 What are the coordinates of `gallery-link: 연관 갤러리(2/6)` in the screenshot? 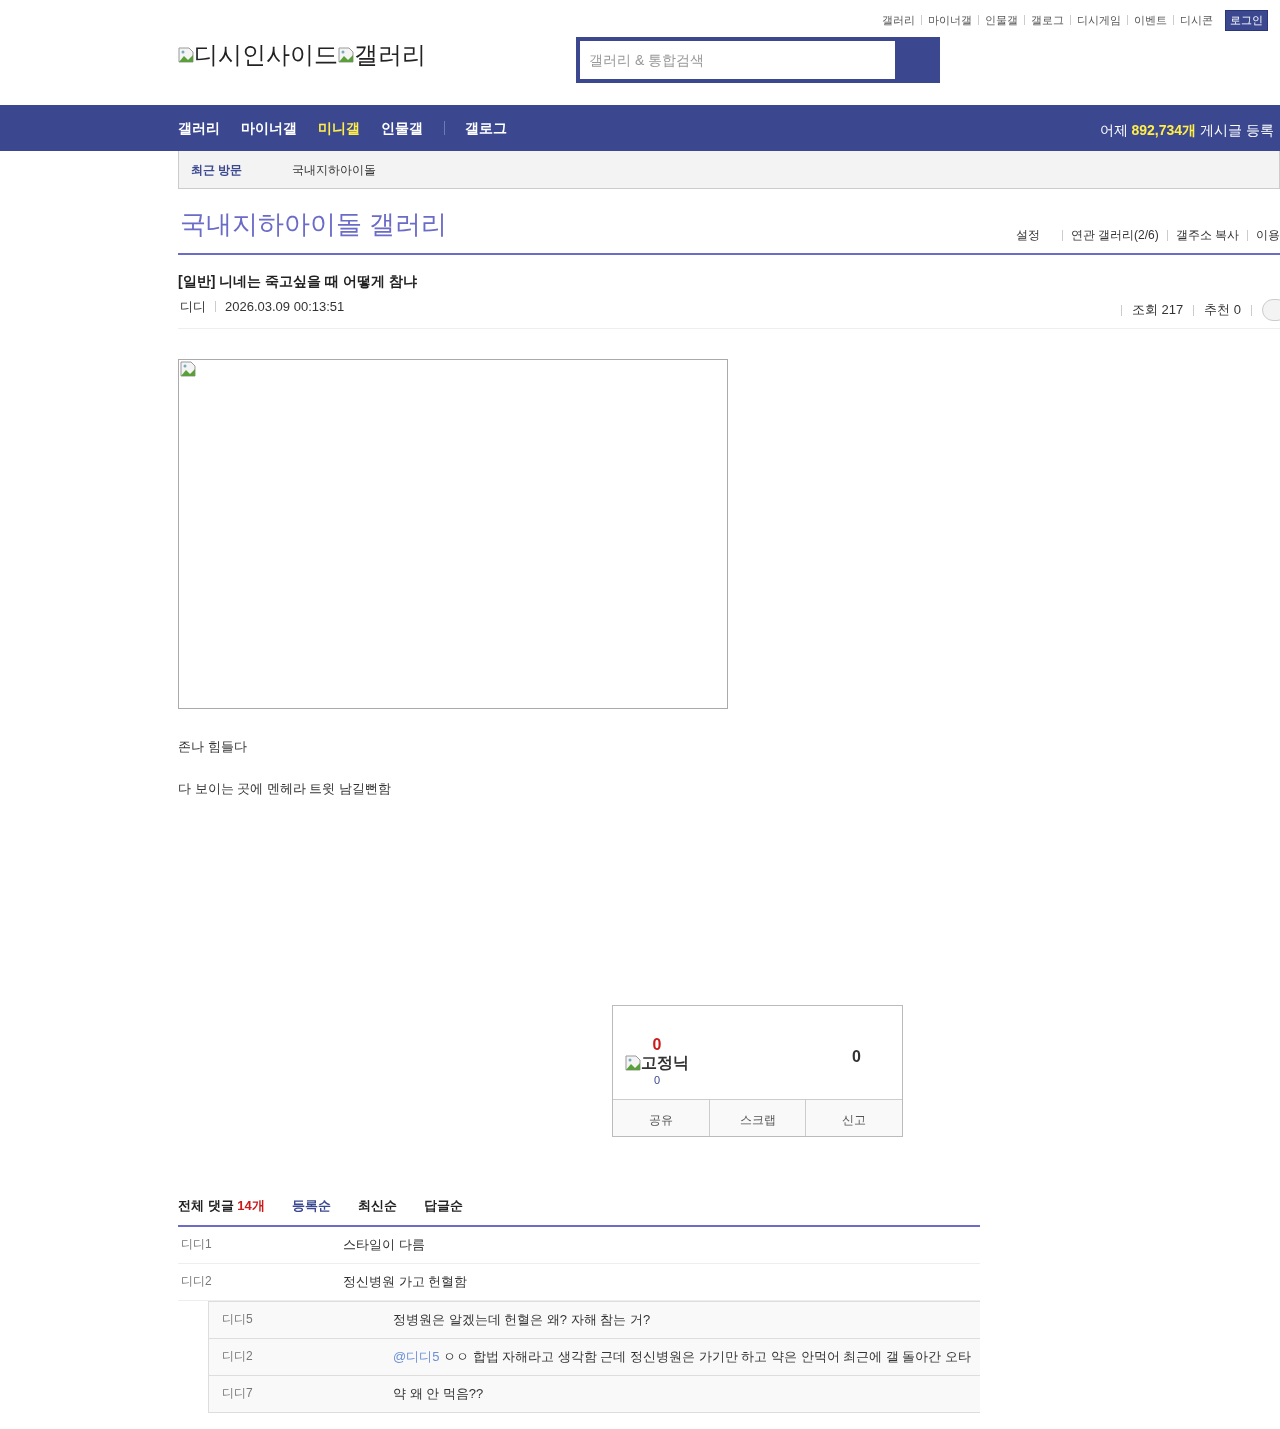 It's located at (1114, 235).